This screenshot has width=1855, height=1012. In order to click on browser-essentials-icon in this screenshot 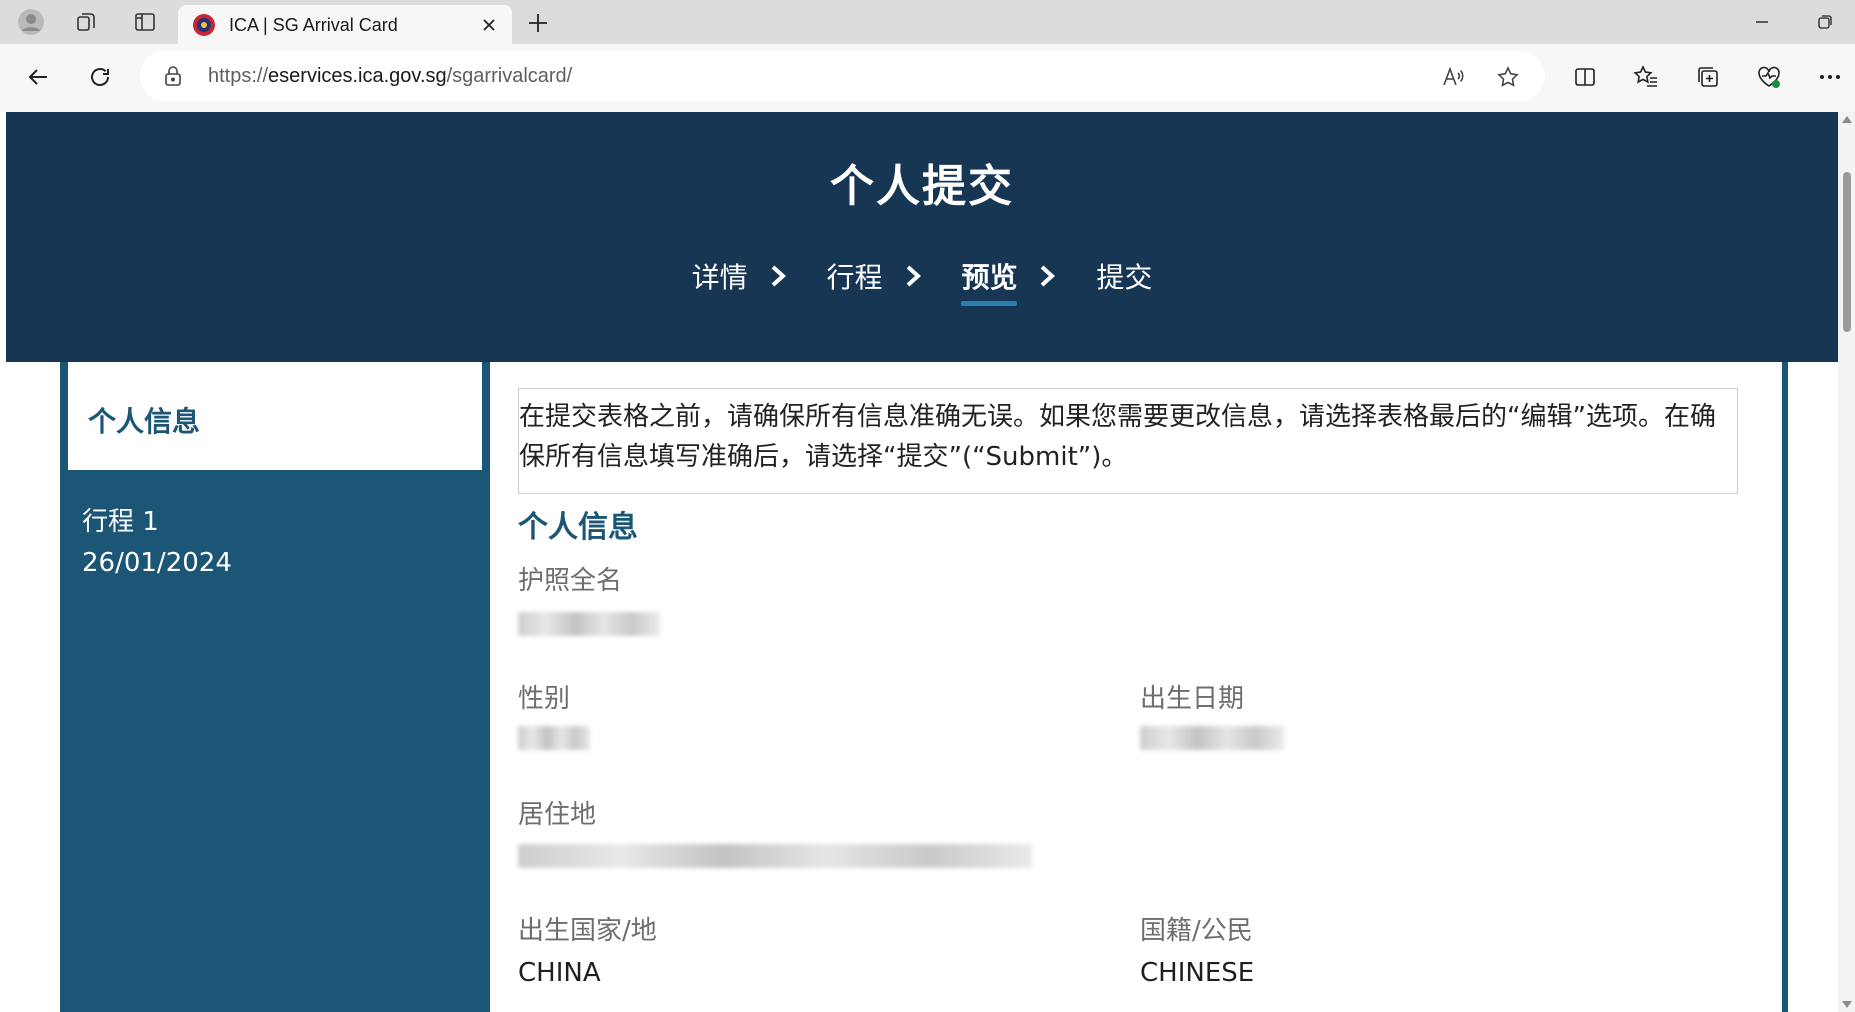, I will do `click(1769, 77)`.